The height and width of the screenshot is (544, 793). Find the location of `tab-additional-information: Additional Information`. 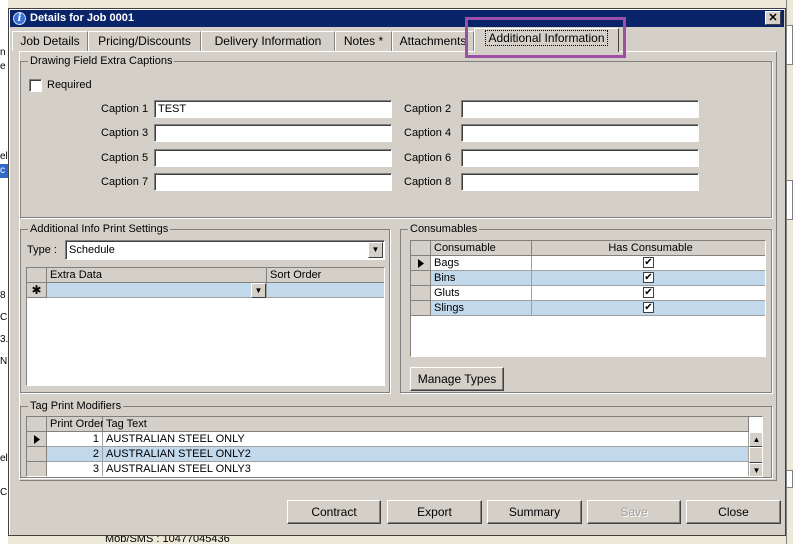

tab-additional-information: Additional Information is located at coordinates (546, 40).